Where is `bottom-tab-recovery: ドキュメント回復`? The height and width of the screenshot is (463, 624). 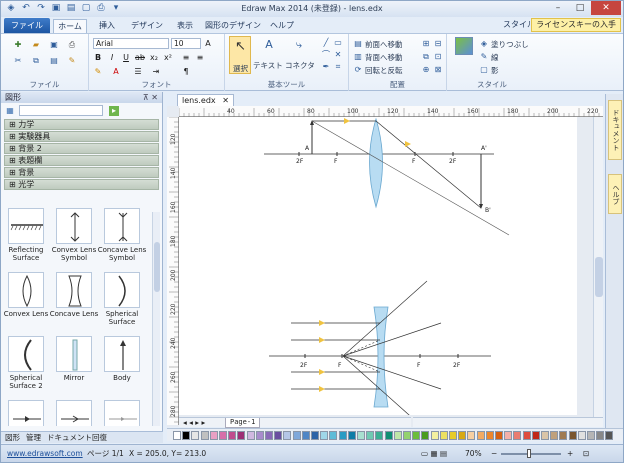 bottom-tab-recovery: ドキュメント回復 is located at coordinates (77, 437).